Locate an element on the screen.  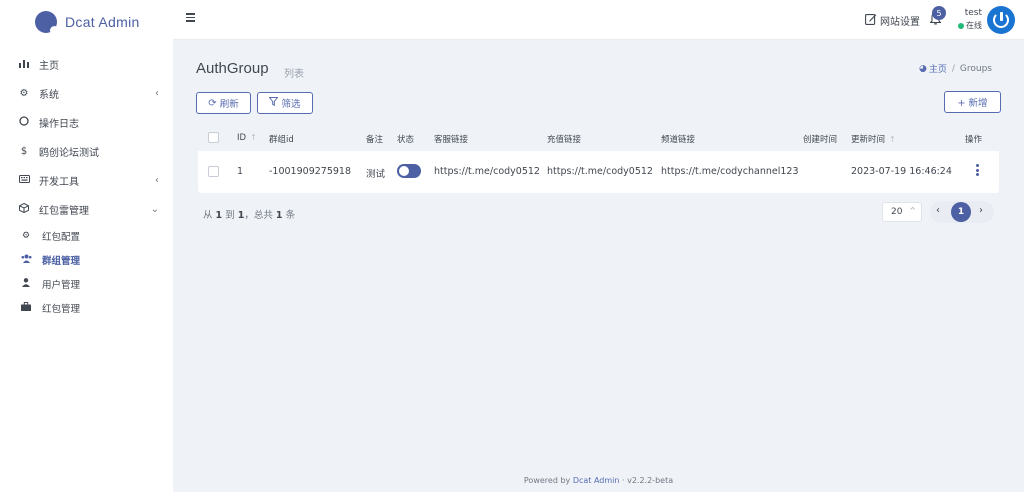
page-subtitle: 列表 is located at coordinates (294, 74).